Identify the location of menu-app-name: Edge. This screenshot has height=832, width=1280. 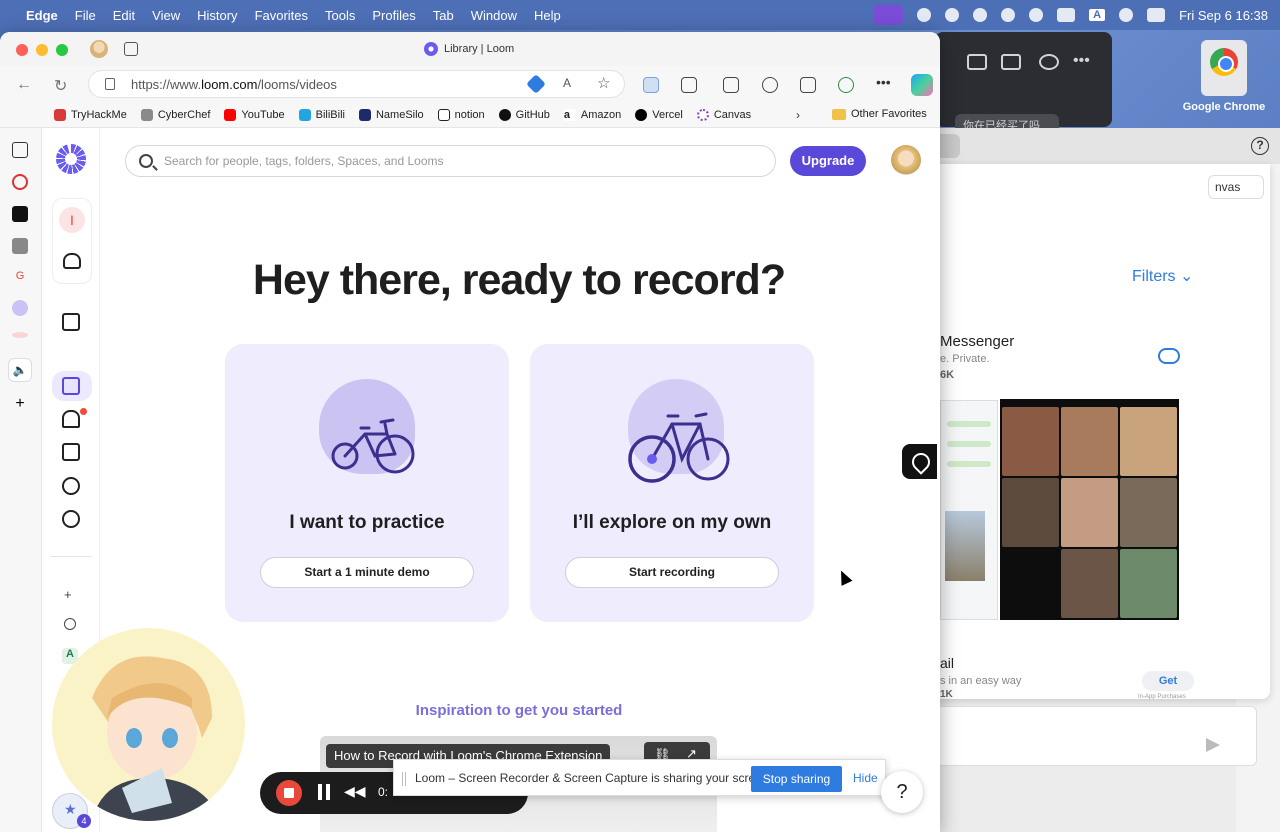
(42, 15).